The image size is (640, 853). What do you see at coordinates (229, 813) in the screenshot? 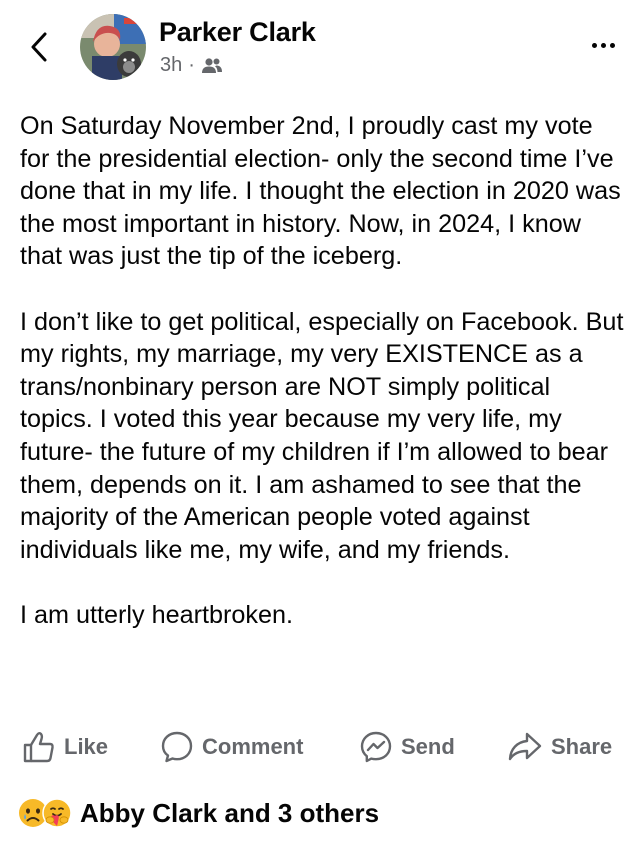
I see `reactions-summary-text: Abby Clark and 3 others` at bounding box center [229, 813].